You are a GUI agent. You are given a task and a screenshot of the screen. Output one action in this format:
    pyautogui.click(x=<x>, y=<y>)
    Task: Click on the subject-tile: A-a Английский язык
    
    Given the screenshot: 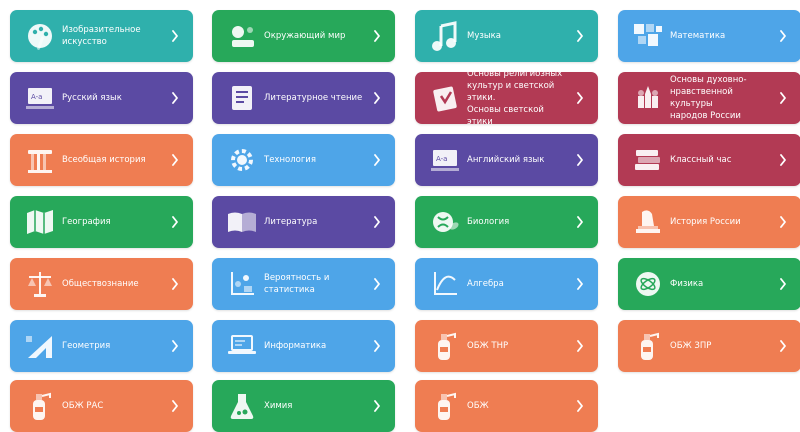 What is the action you would take?
    pyautogui.click(x=506, y=160)
    